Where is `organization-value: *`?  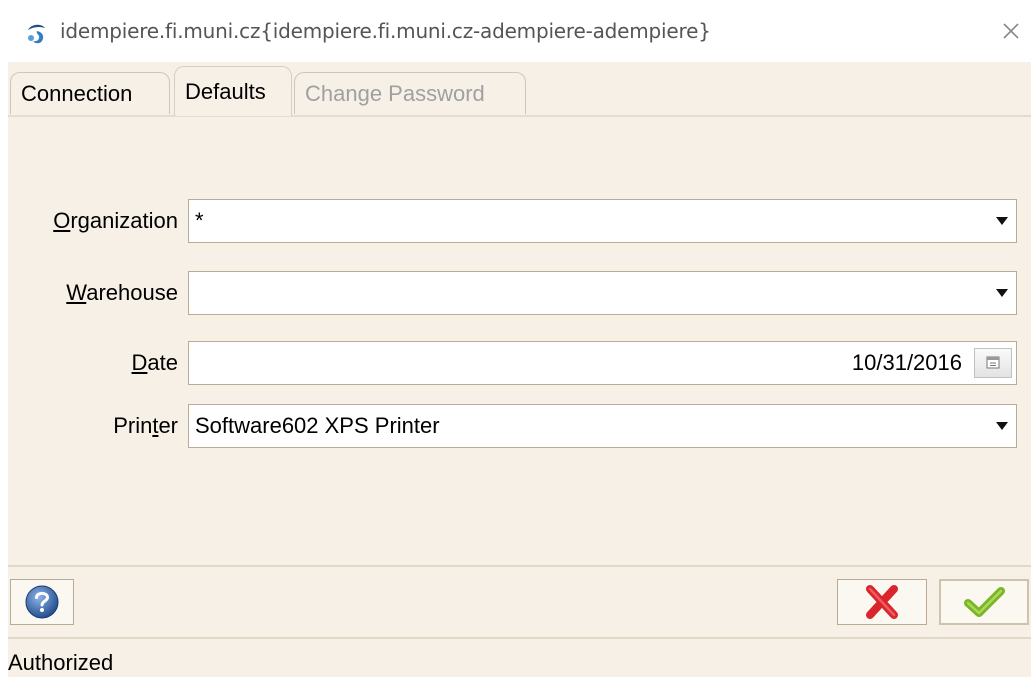 organization-value: * is located at coordinates (199, 220).